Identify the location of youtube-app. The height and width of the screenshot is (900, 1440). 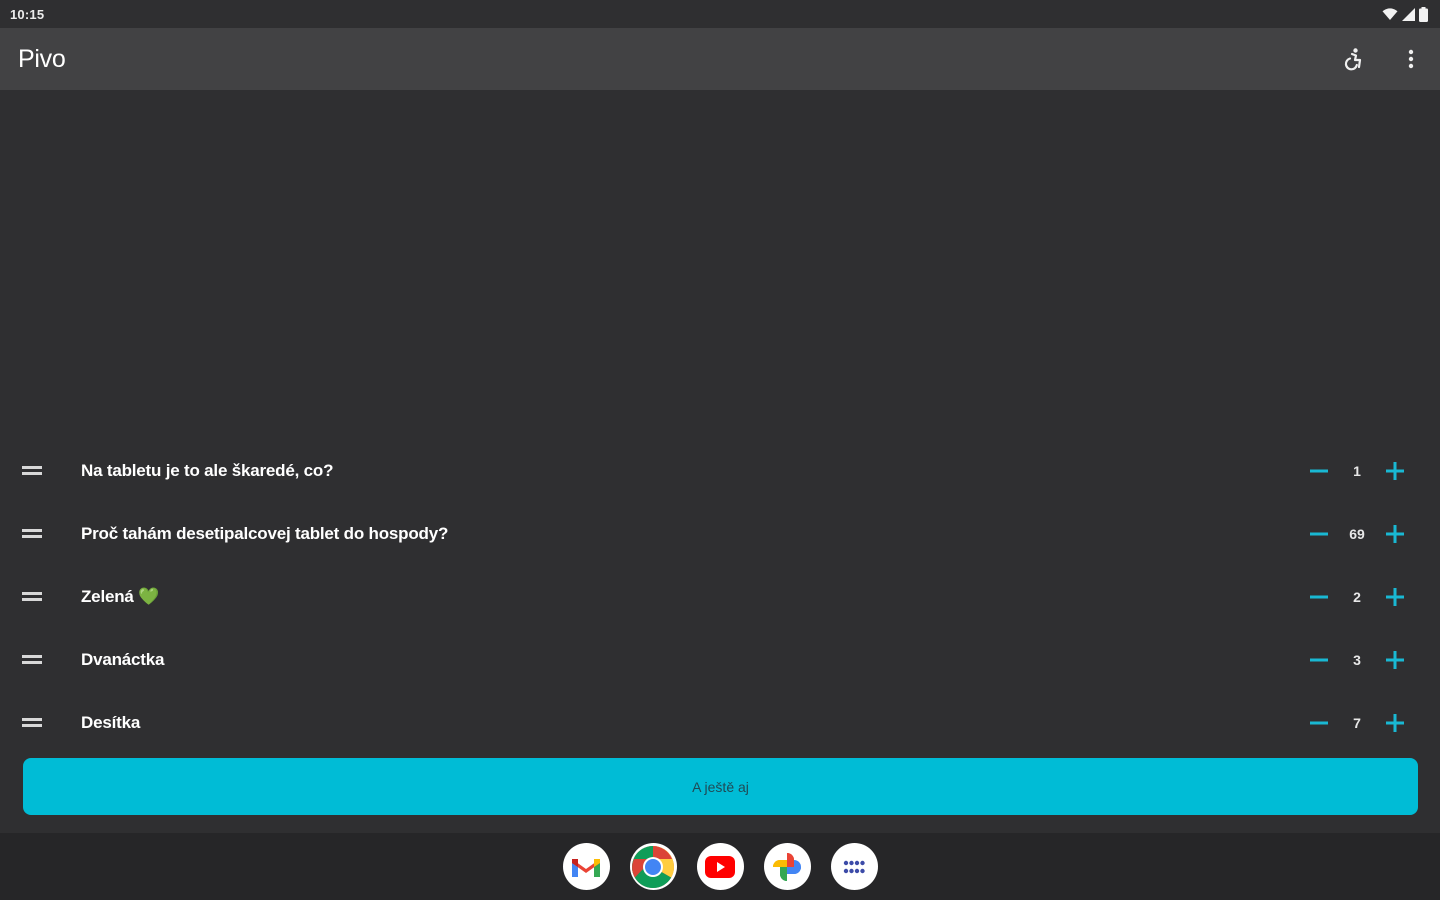
(720, 866).